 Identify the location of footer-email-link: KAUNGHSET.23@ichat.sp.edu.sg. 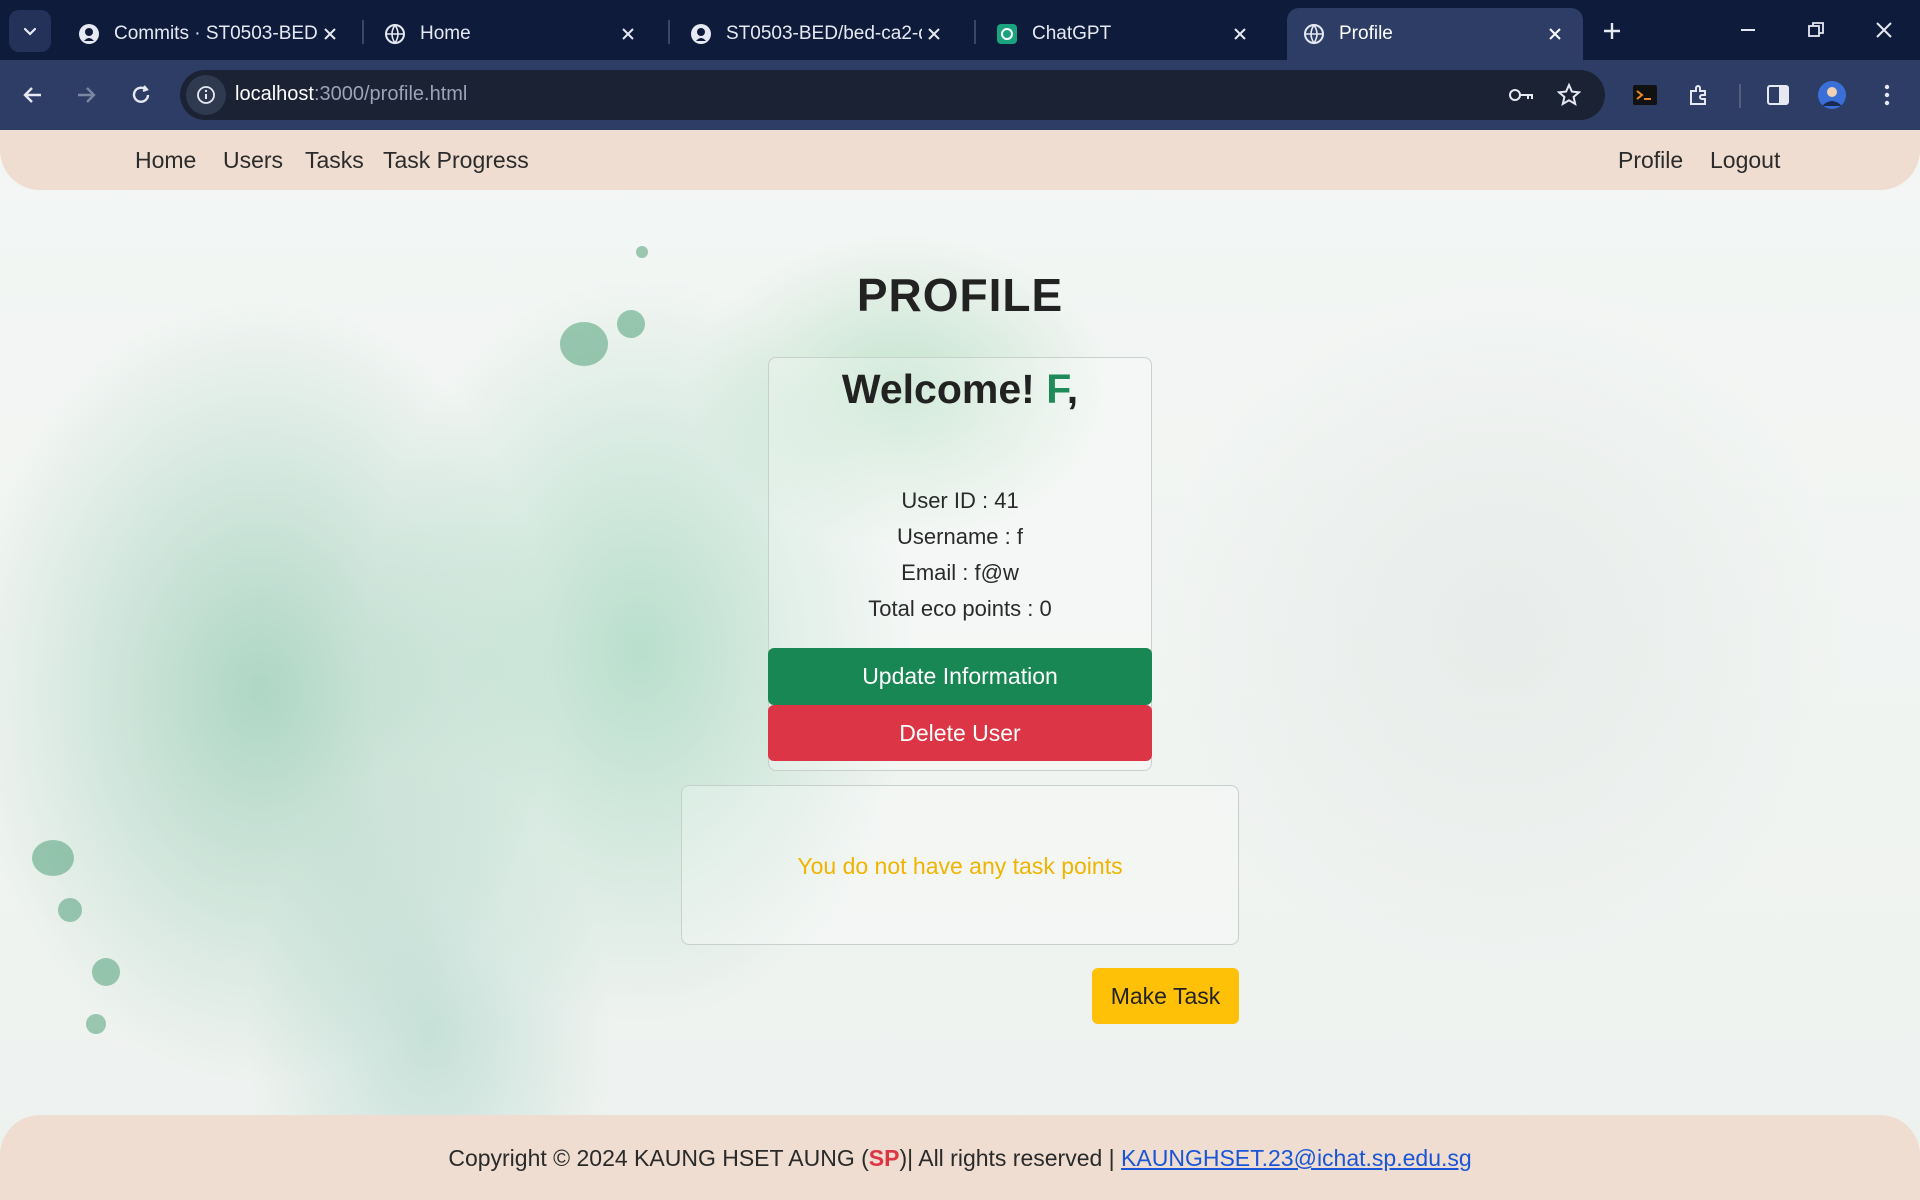
(1296, 1158).